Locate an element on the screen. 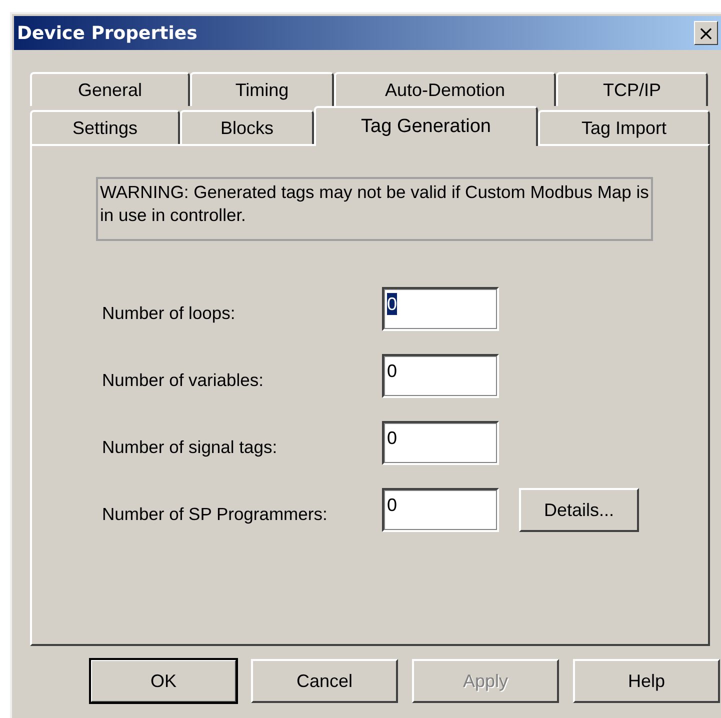  dialog-button: Cancel is located at coordinates (324, 681).